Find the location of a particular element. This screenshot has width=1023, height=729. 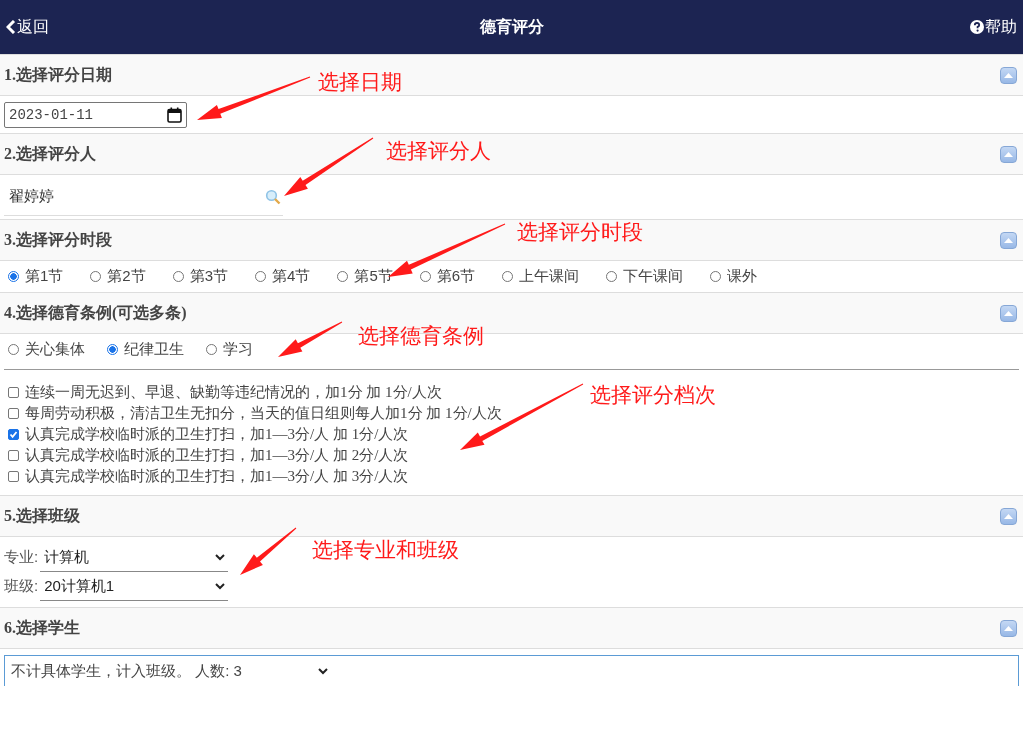

page-title: 德育评分 is located at coordinates (511, 26).